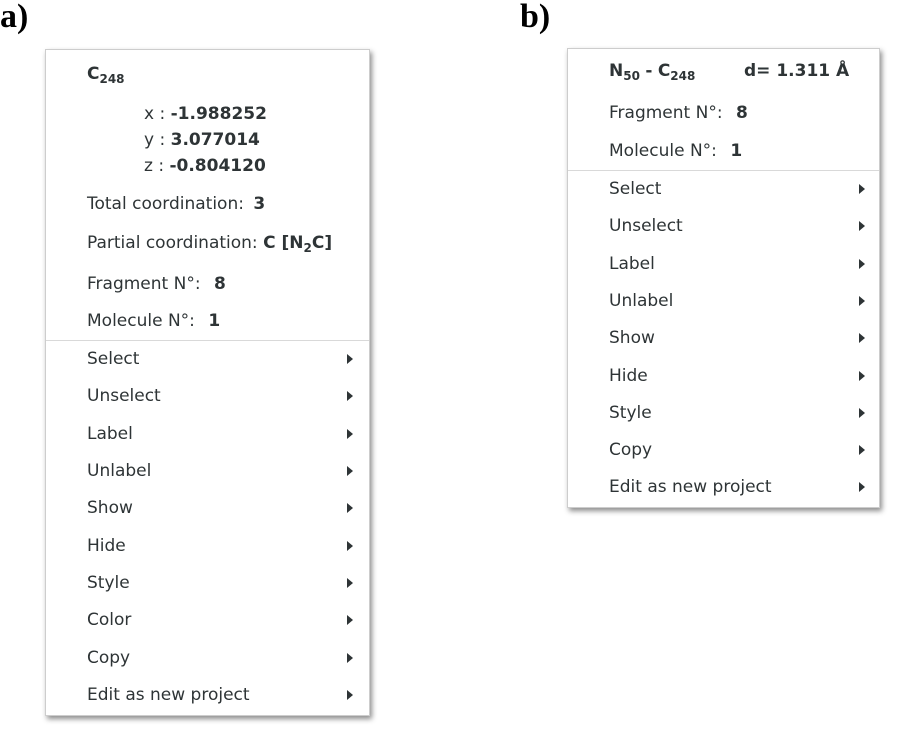  I want to click on coord-x: x : -1.988252, so click(205, 114).